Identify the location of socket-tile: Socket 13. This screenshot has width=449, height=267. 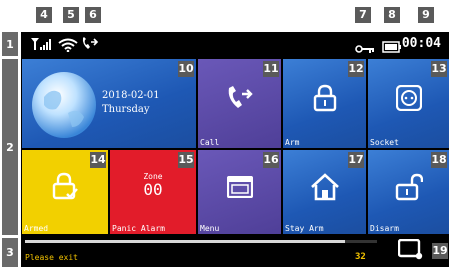
(408, 103).